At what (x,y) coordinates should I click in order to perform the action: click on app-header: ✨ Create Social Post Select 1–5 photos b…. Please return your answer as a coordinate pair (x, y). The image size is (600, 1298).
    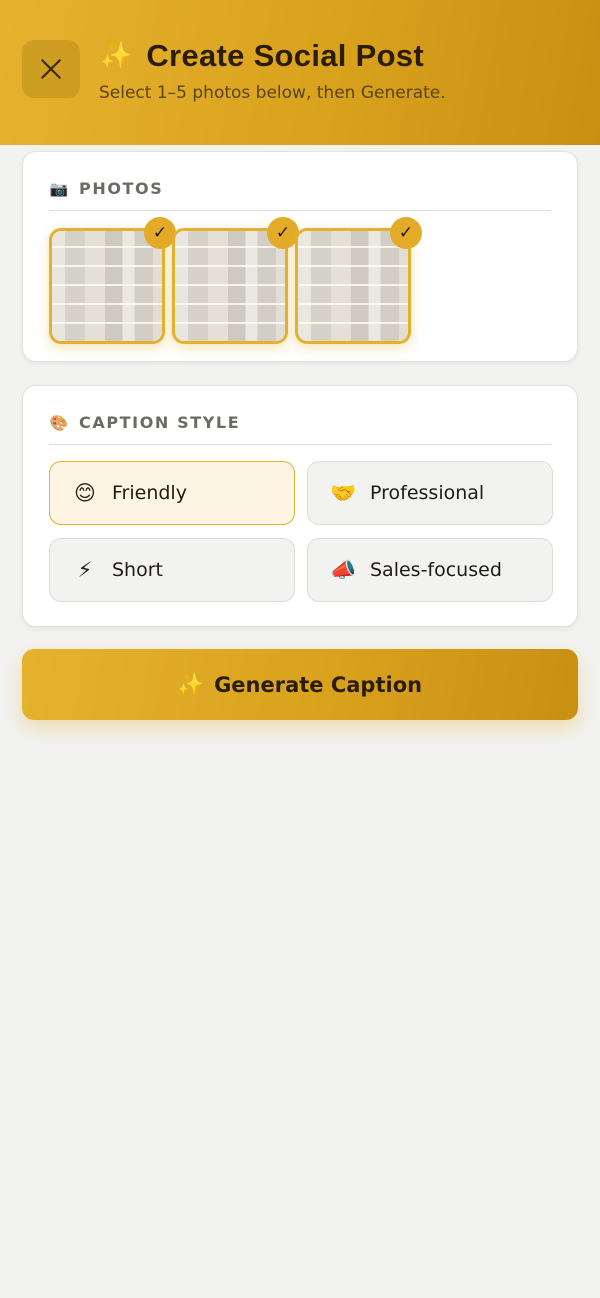
    Looking at the image, I should click on (300, 72).